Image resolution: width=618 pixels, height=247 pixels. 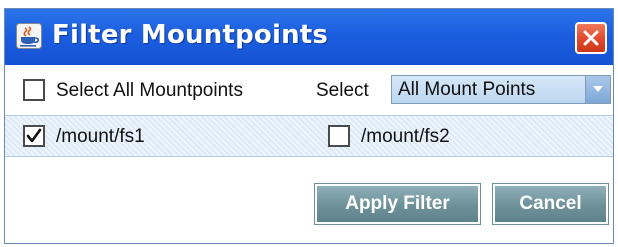 What do you see at coordinates (467, 89) in the screenshot?
I see `dropdown-selected-value: All Mount Points` at bounding box center [467, 89].